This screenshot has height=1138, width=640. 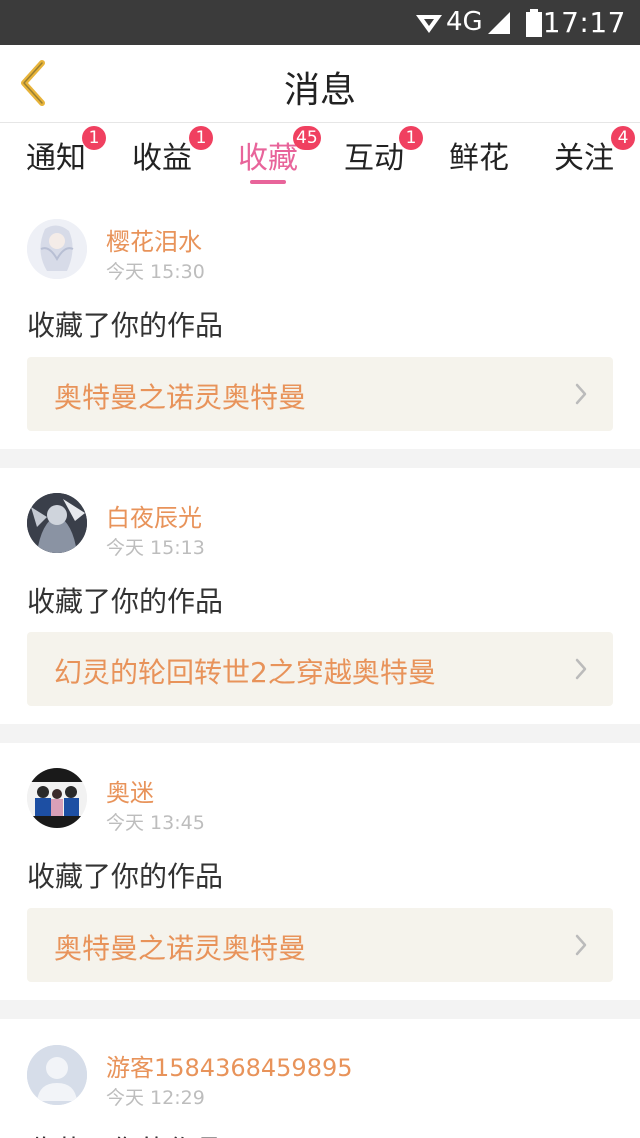 What do you see at coordinates (155, 1098) in the screenshot?
I see `timestamp: 今天 12:29` at bounding box center [155, 1098].